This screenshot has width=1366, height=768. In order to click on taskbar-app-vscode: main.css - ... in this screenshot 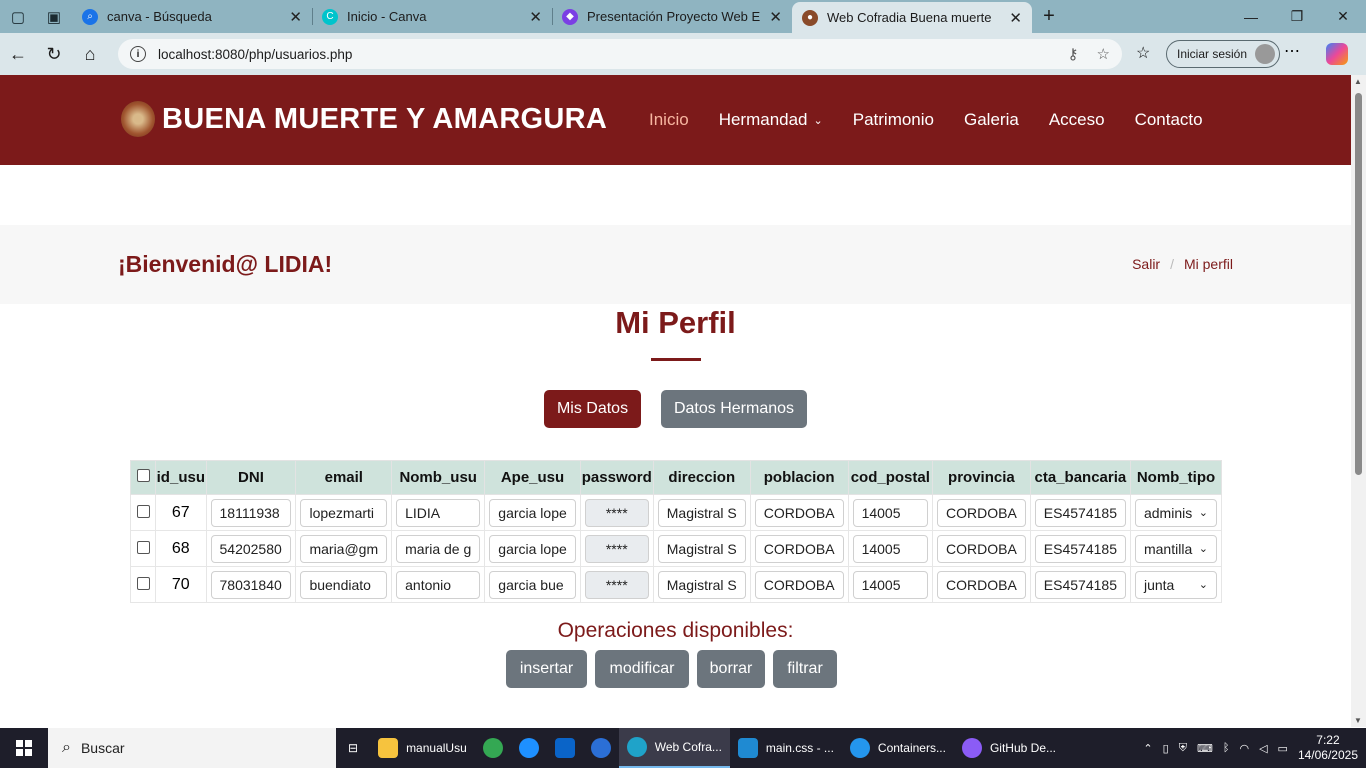, I will do `click(786, 748)`.